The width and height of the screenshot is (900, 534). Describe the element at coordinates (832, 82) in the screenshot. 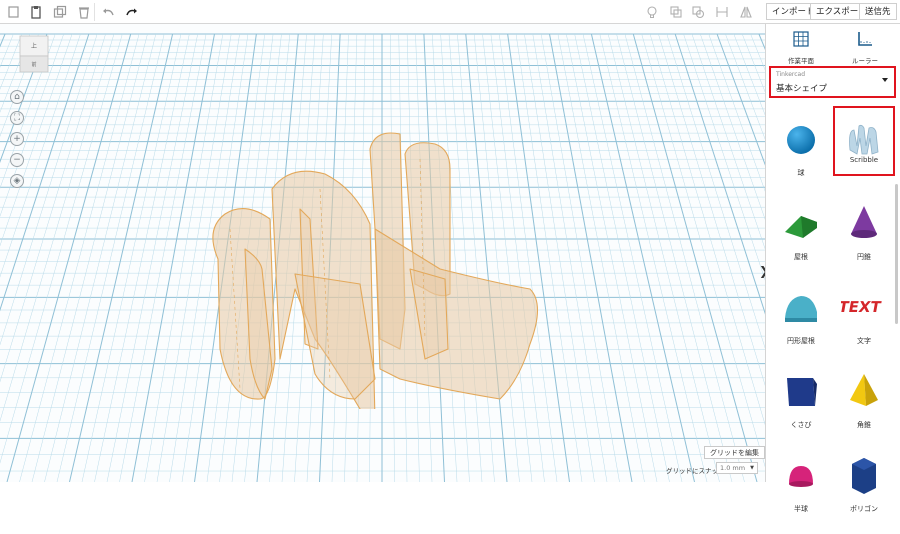

I see `shape-library-dropdown: Tinkercad 基本シェイプ` at that location.